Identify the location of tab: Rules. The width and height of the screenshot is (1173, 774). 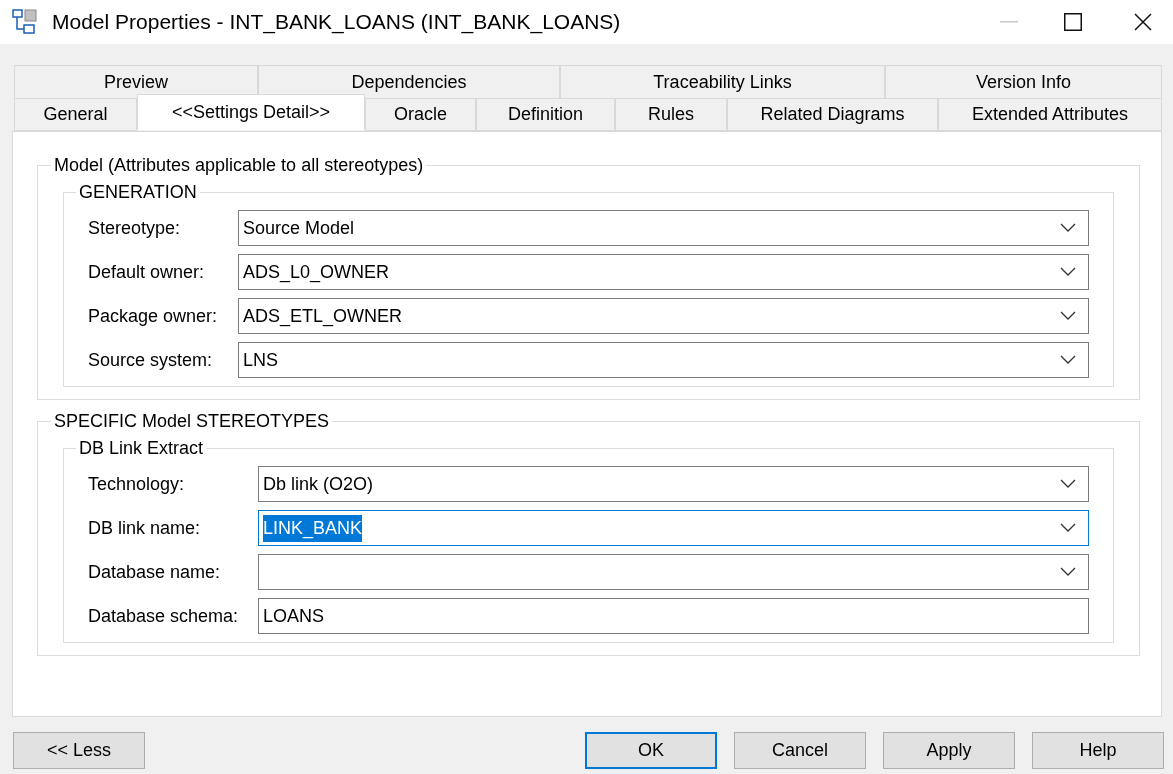
(671, 114).